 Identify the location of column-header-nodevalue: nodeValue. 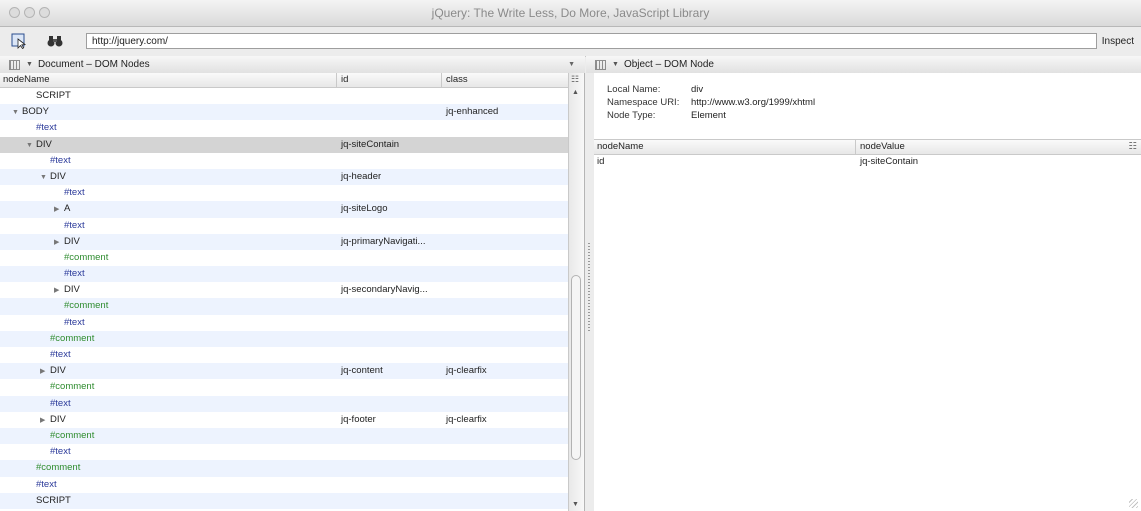
(882, 146).